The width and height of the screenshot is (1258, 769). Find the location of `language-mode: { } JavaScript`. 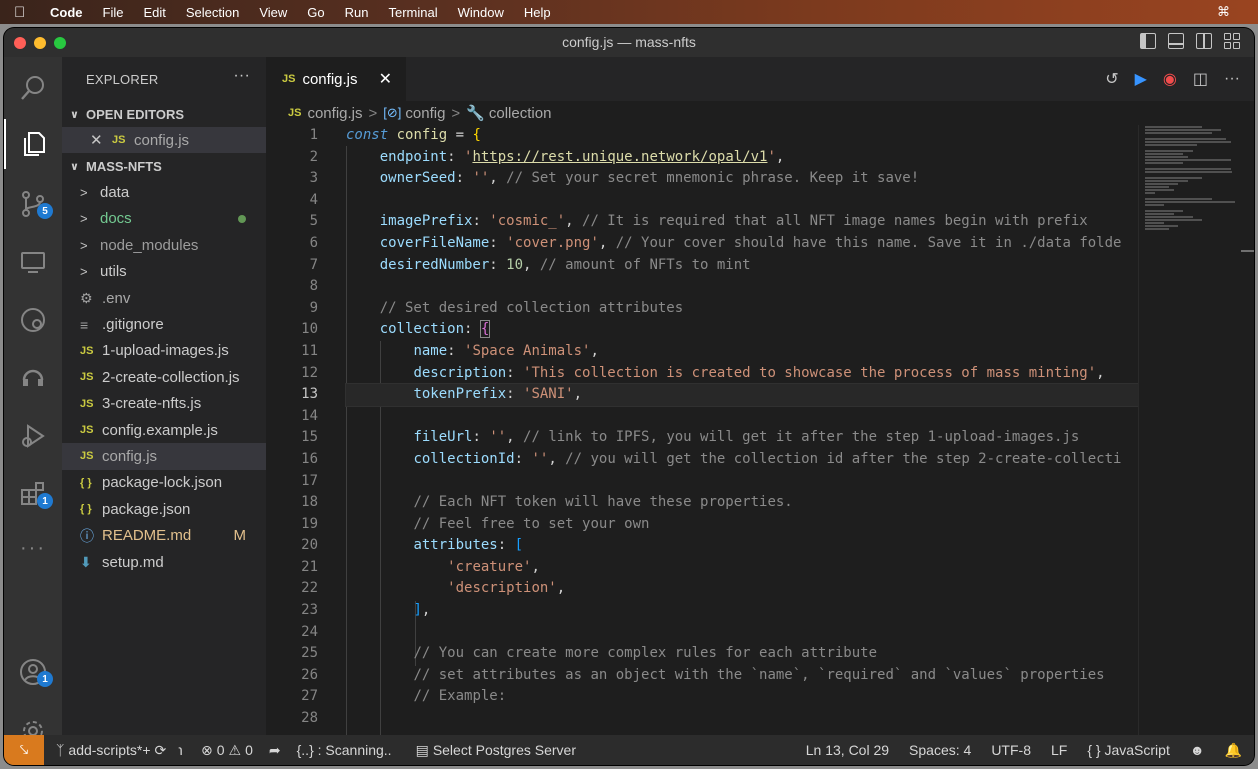

language-mode: { } JavaScript is located at coordinates (1128, 750).